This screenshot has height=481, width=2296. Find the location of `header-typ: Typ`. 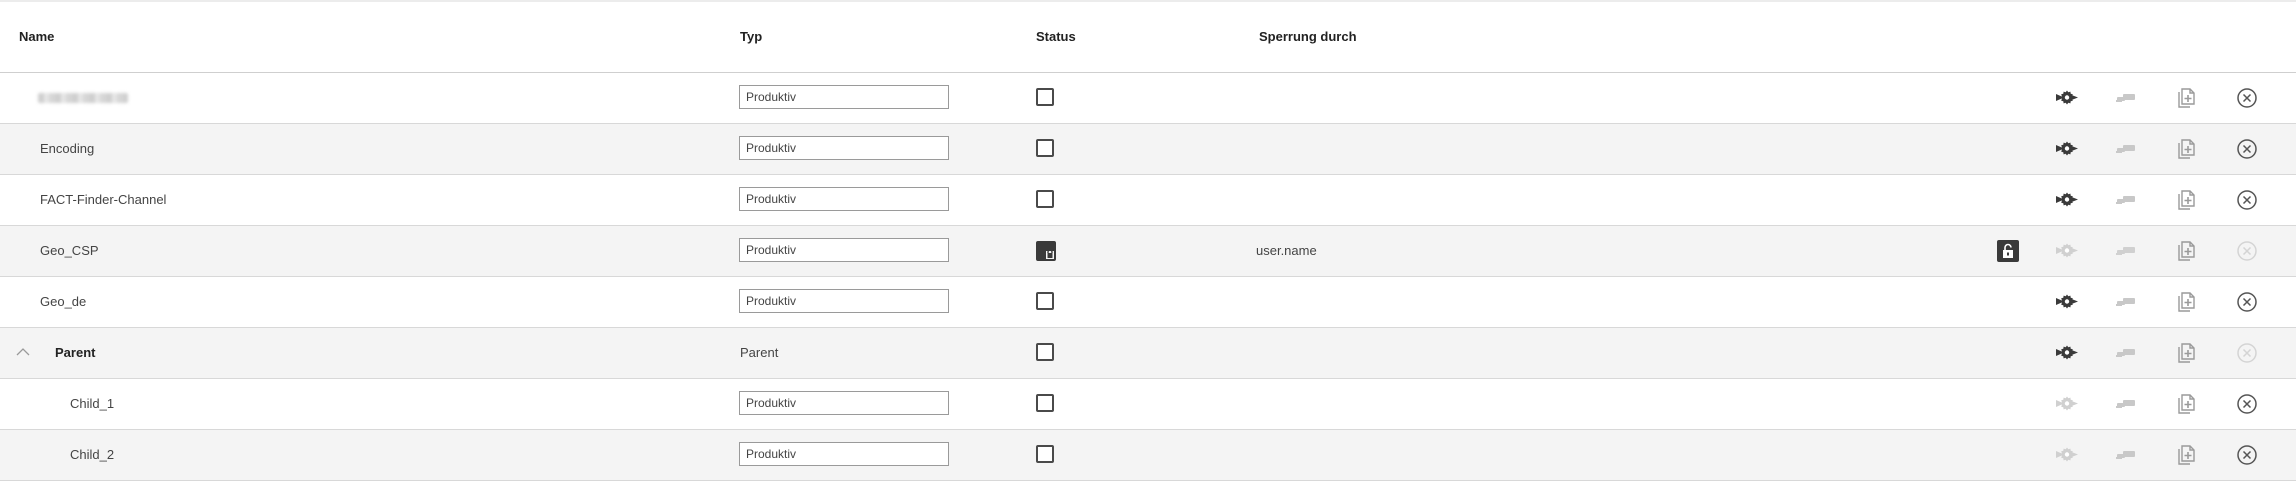

header-typ: Typ is located at coordinates (751, 37).